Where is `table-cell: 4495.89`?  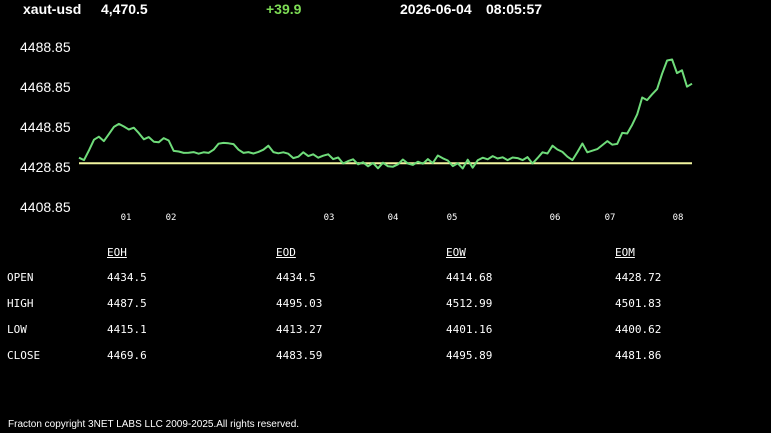 table-cell: 4495.89 is located at coordinates (469, 355).